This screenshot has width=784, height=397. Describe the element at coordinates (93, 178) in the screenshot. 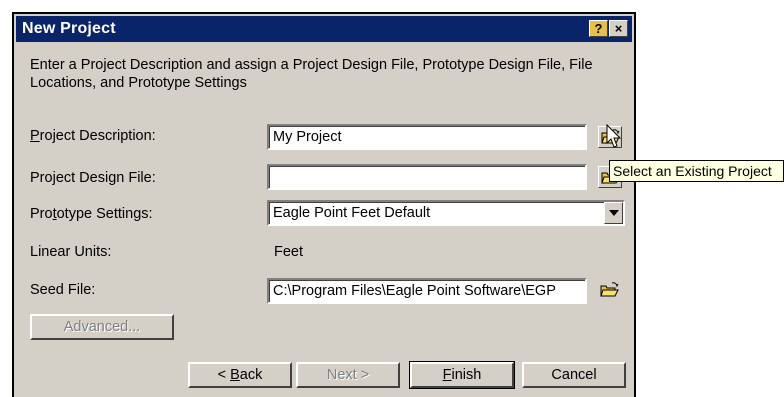

I see `project-design-file-label: Project Design File:` at that location.